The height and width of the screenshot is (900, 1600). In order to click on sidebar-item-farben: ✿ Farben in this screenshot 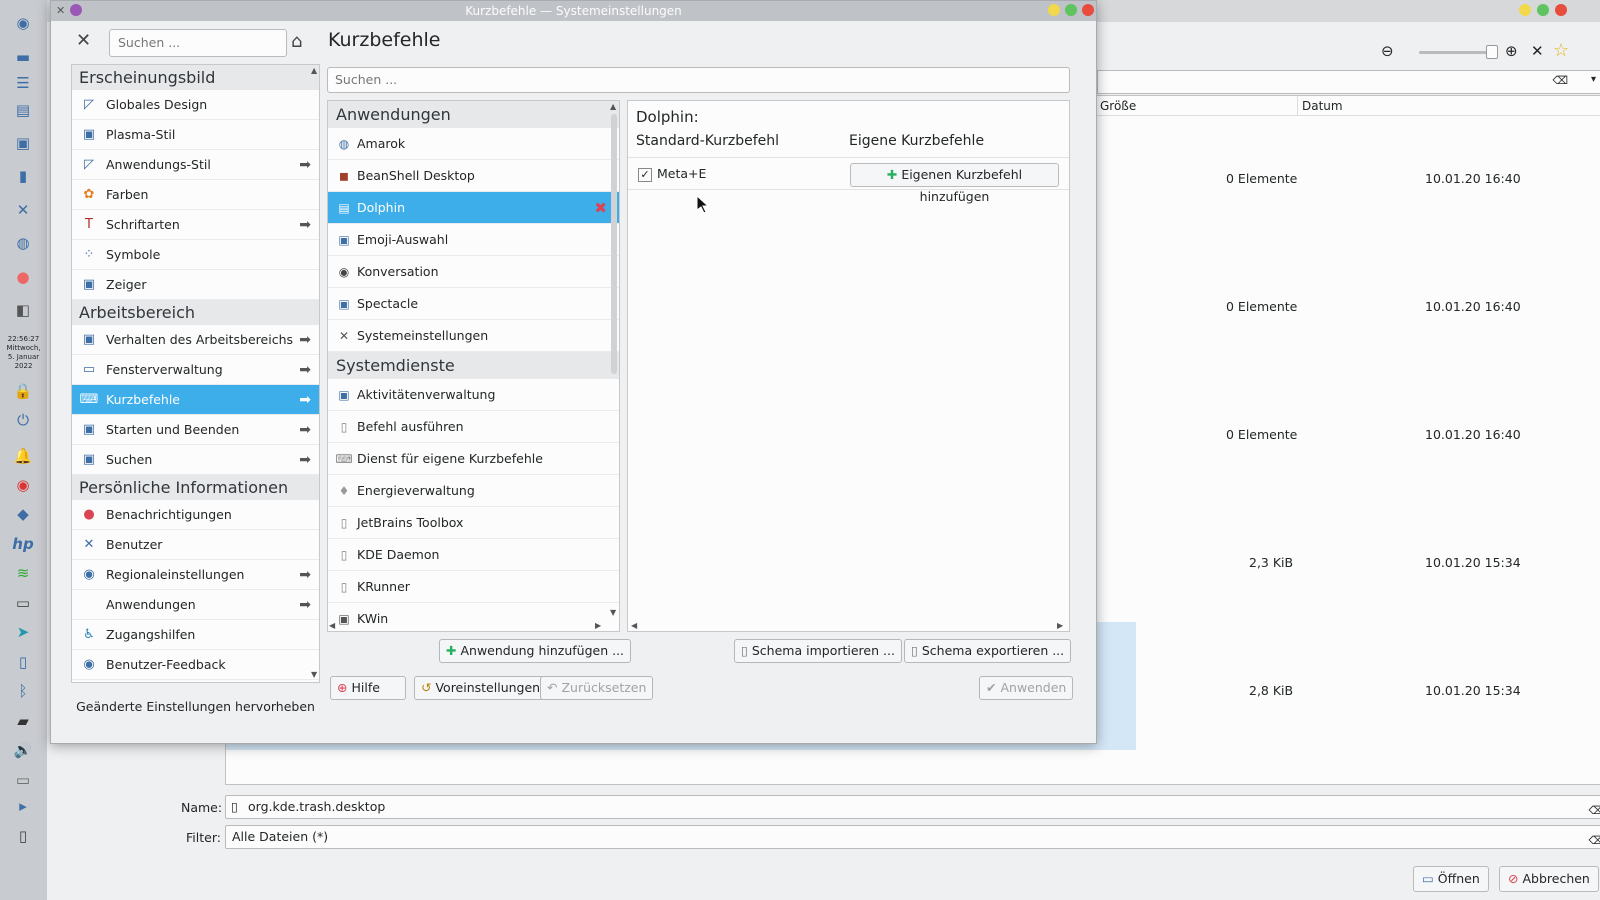, I will do `click(195, 195)`.